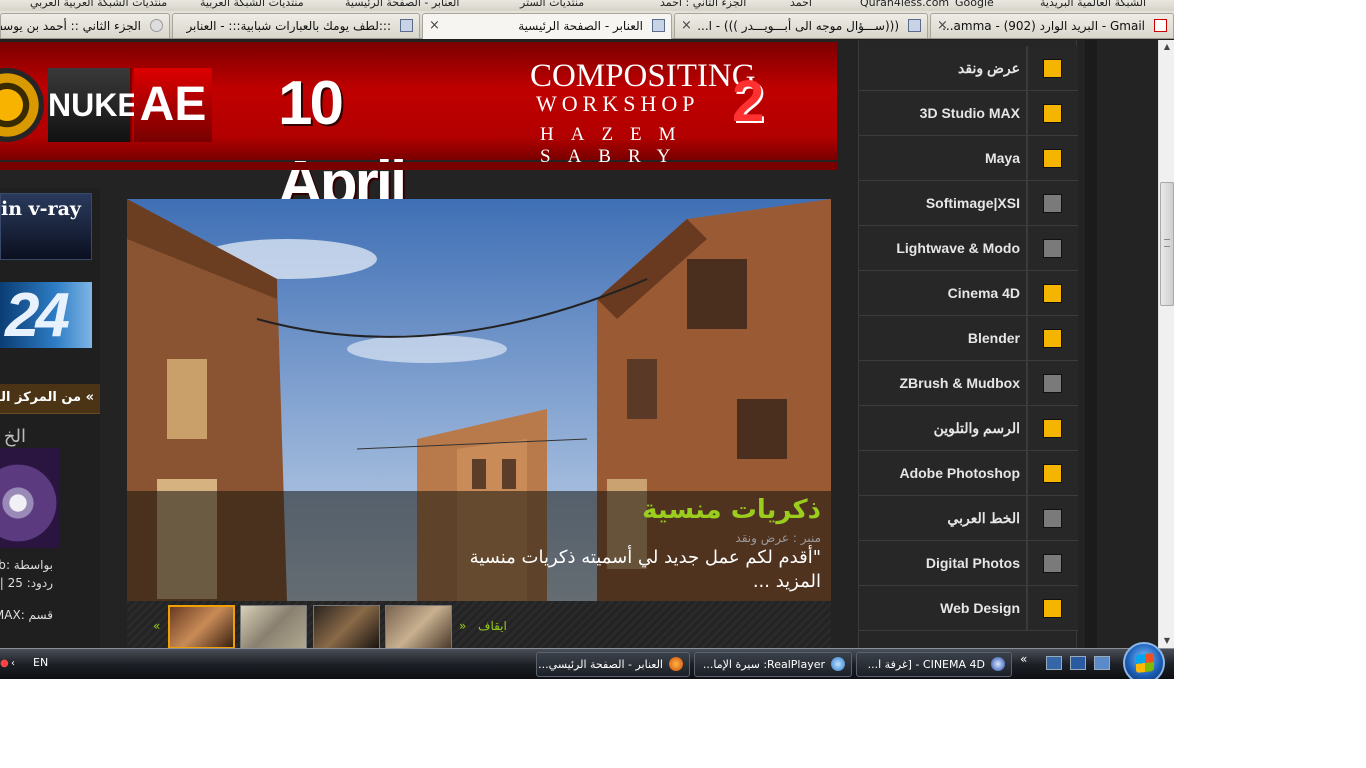 This screenshot has width=1366, height=768. Describe the element at coordinates (940, 68) in the screenshot. I see `category-label: عرض ونقد` at that location.